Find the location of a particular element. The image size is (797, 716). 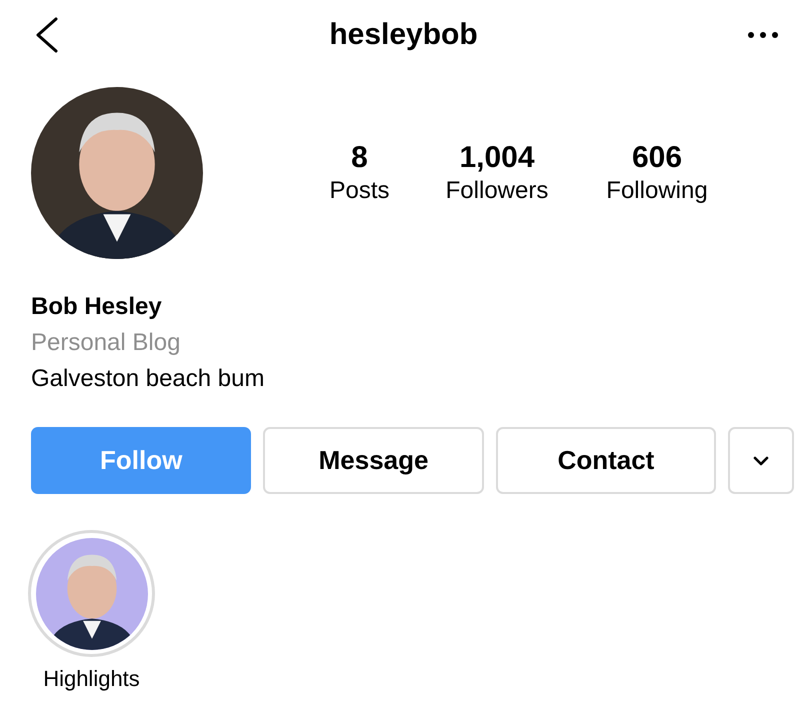

stat-label: Posts is located at coordinates (359, 191).